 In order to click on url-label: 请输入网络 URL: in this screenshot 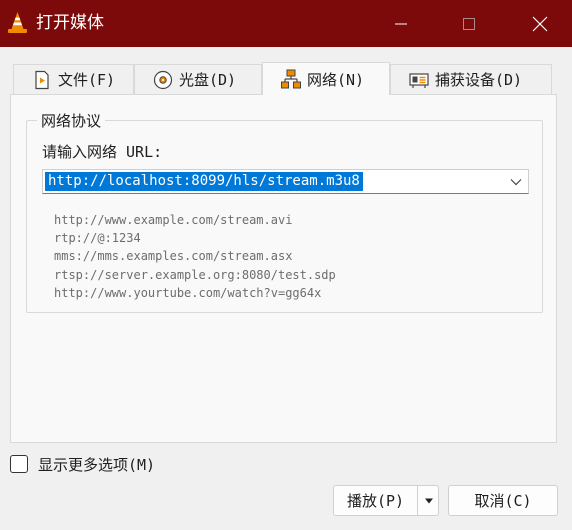, I will do `click(102, 152)`.